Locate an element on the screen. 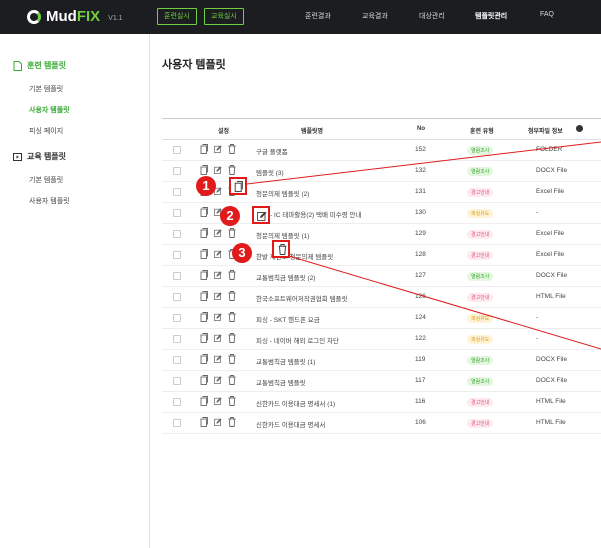 Image resolution: width=601 pixels, height=548 pixels. template-name: 교통범칙금 템플릿 (1) is located at coordinates (285, 361).